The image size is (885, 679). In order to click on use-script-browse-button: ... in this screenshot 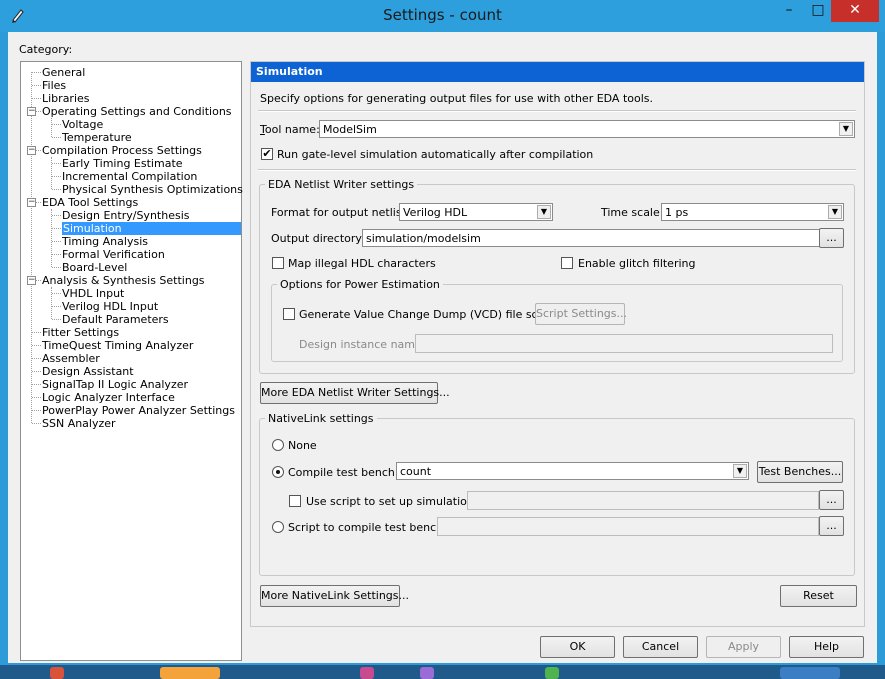, I will do `click(831, 500)`.